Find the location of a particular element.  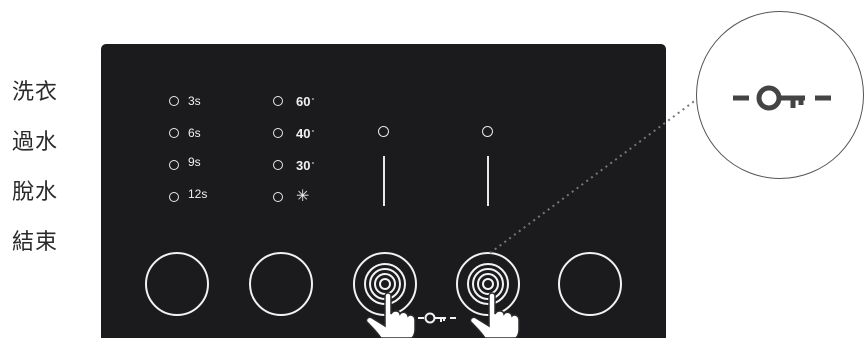

lock-callout is located at coordinates (780, 95).